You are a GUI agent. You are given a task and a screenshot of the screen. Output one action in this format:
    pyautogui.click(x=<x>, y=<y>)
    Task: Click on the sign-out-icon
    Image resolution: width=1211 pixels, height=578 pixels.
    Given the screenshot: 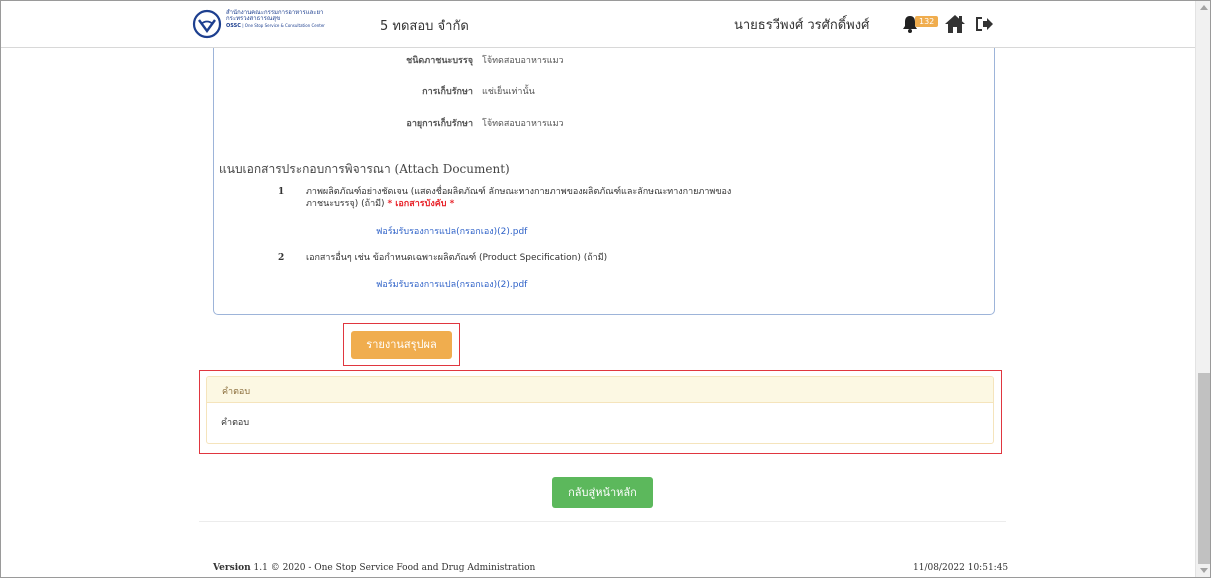 What is the action you would take?
    pyautogui.click(x=984, y=24)
    